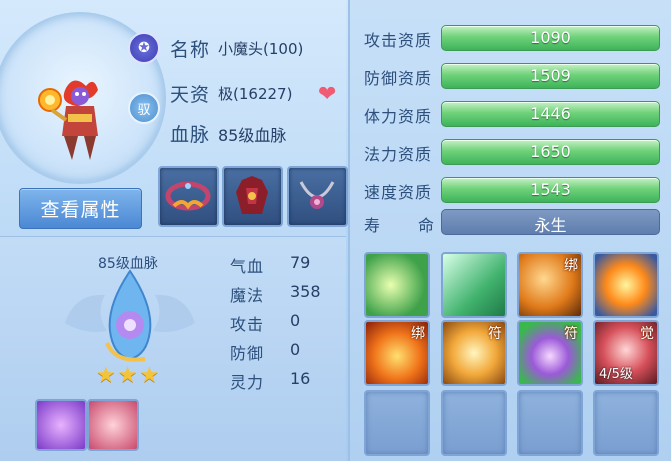 The width and height of the screenshot is (671, 461). I want to click on ride-badge-text: 驭, so click(144, 110).